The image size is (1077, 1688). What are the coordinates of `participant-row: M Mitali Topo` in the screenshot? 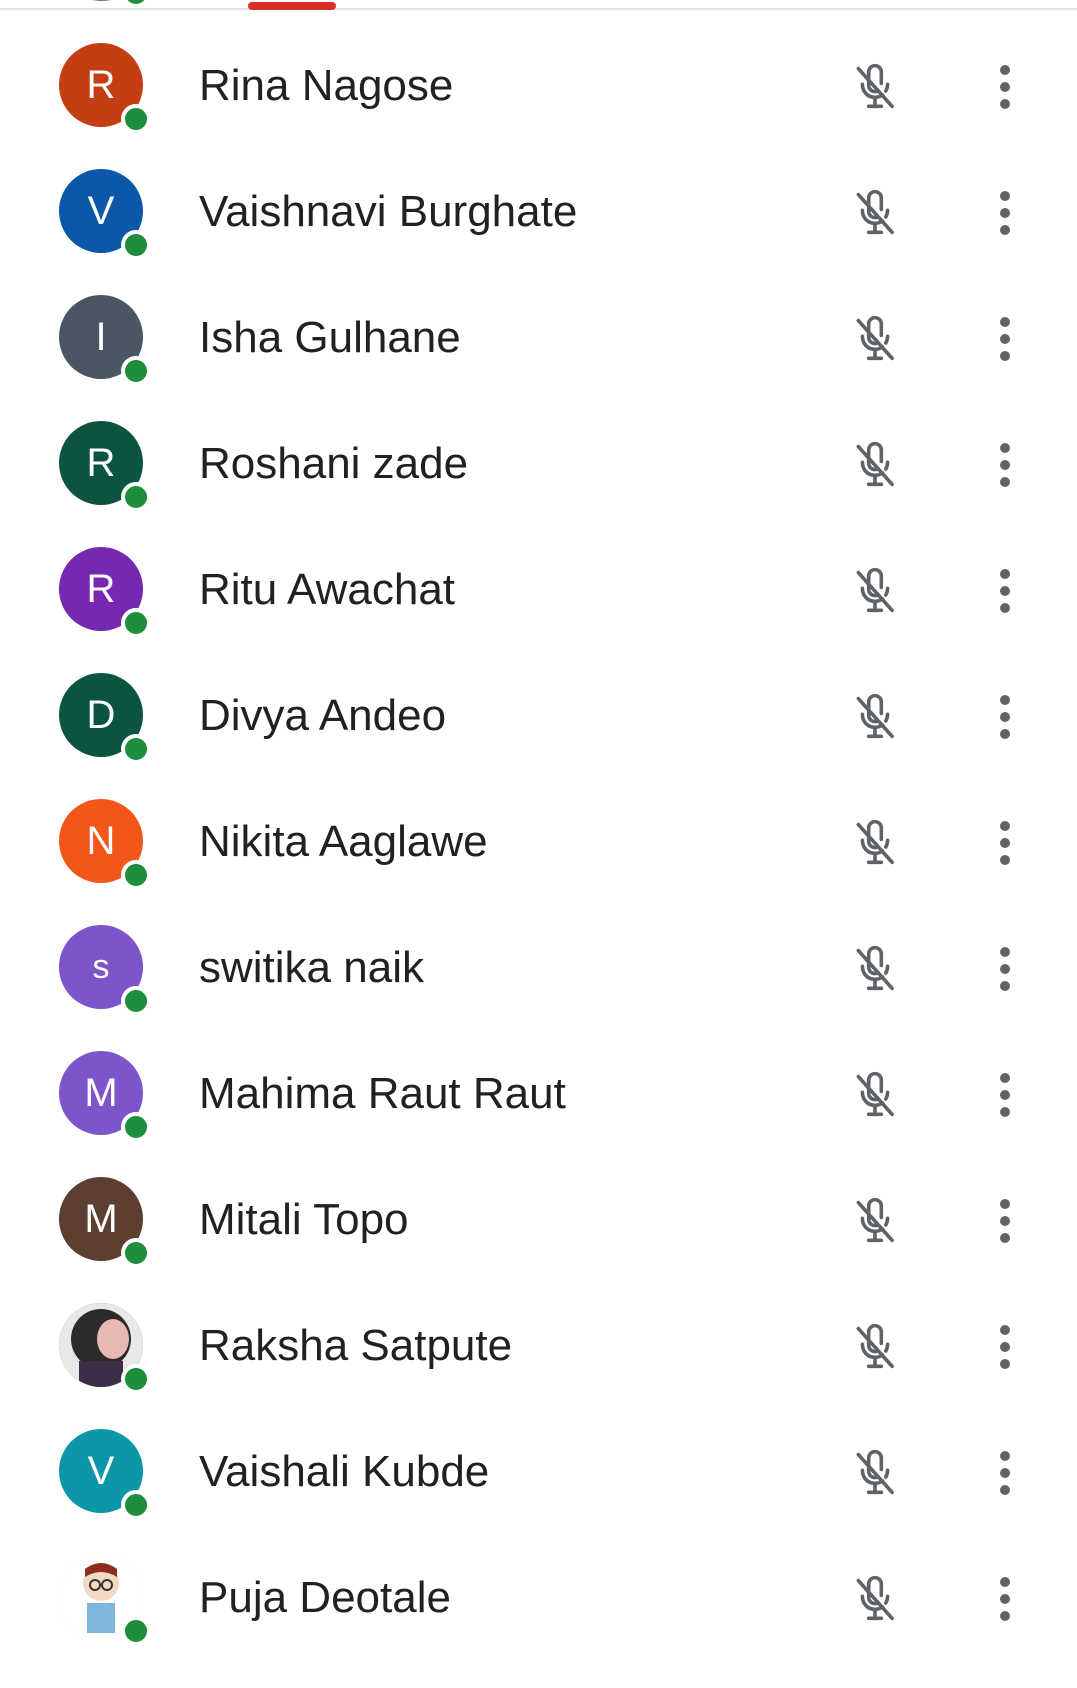 It's located at (538, 1219).